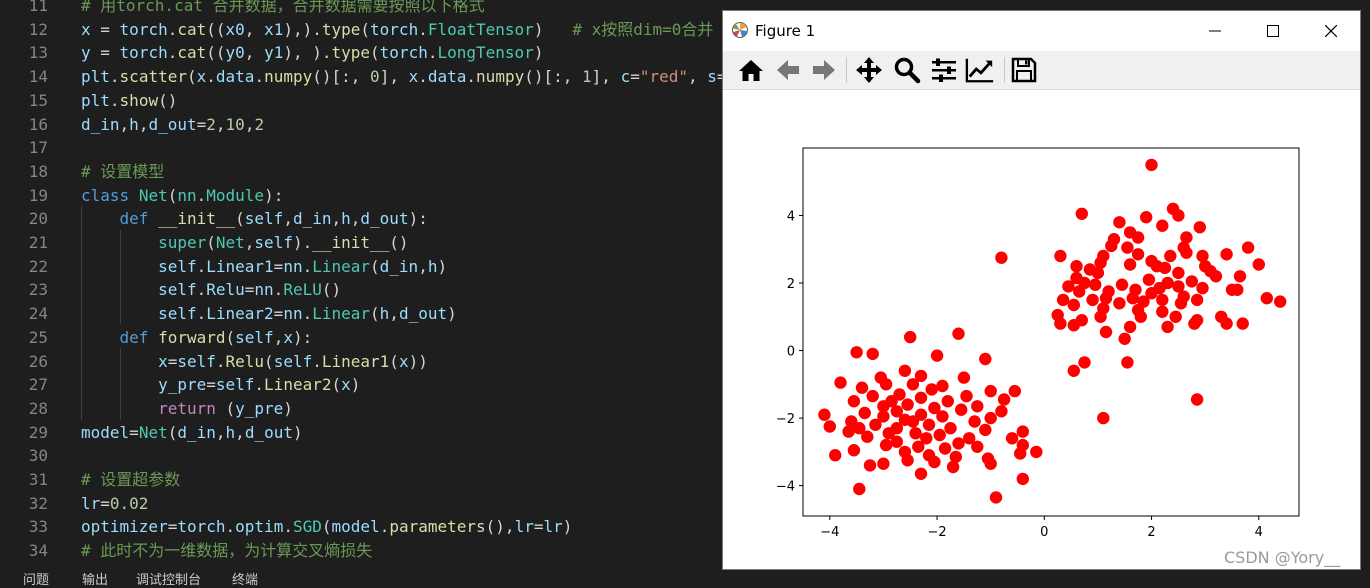 This screenshot has height=588, width=1370. Describe the element at coordinates (869, 70) in the screenshot. I see `pan-button` at that location.